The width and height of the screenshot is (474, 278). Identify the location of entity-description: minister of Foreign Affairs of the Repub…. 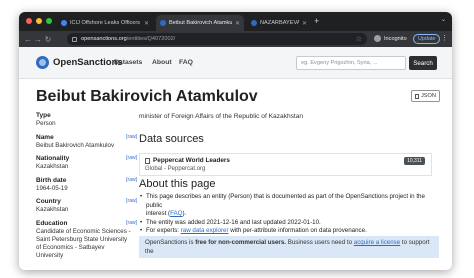
(221, 116).